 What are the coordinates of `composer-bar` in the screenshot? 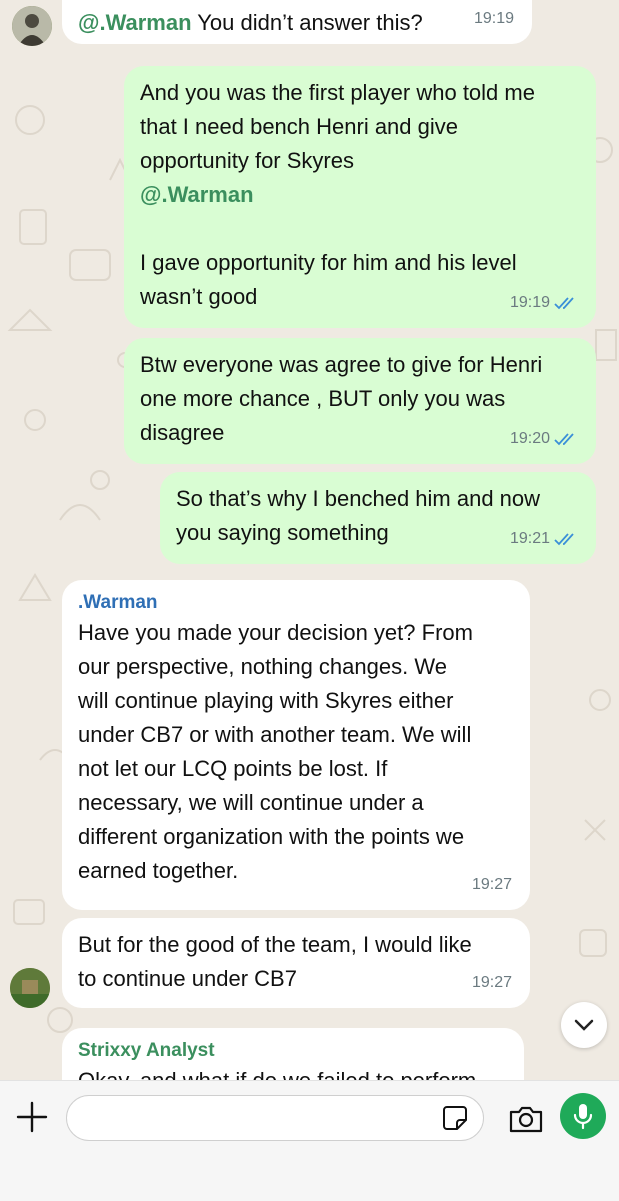 It's located at (309, 1140).